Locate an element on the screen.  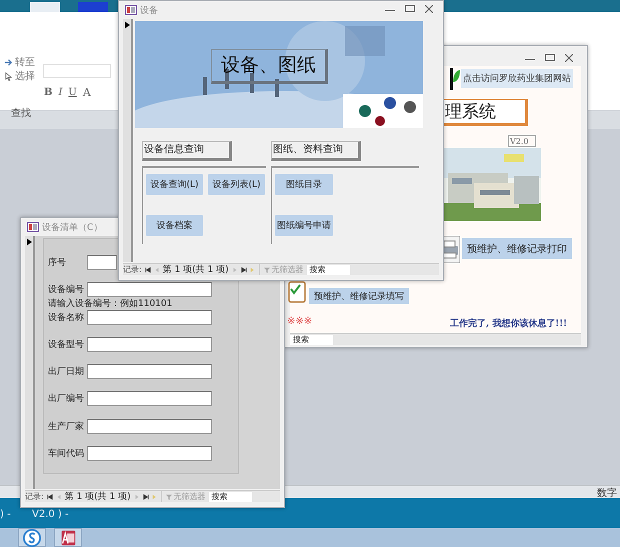
database-app-icon is located at coordinates (68, 537).